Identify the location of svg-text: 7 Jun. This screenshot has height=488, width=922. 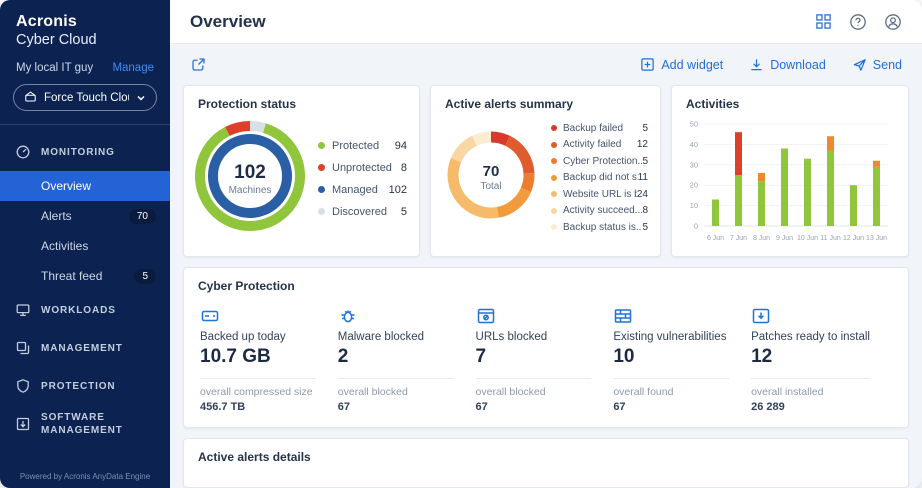
(738, 238).